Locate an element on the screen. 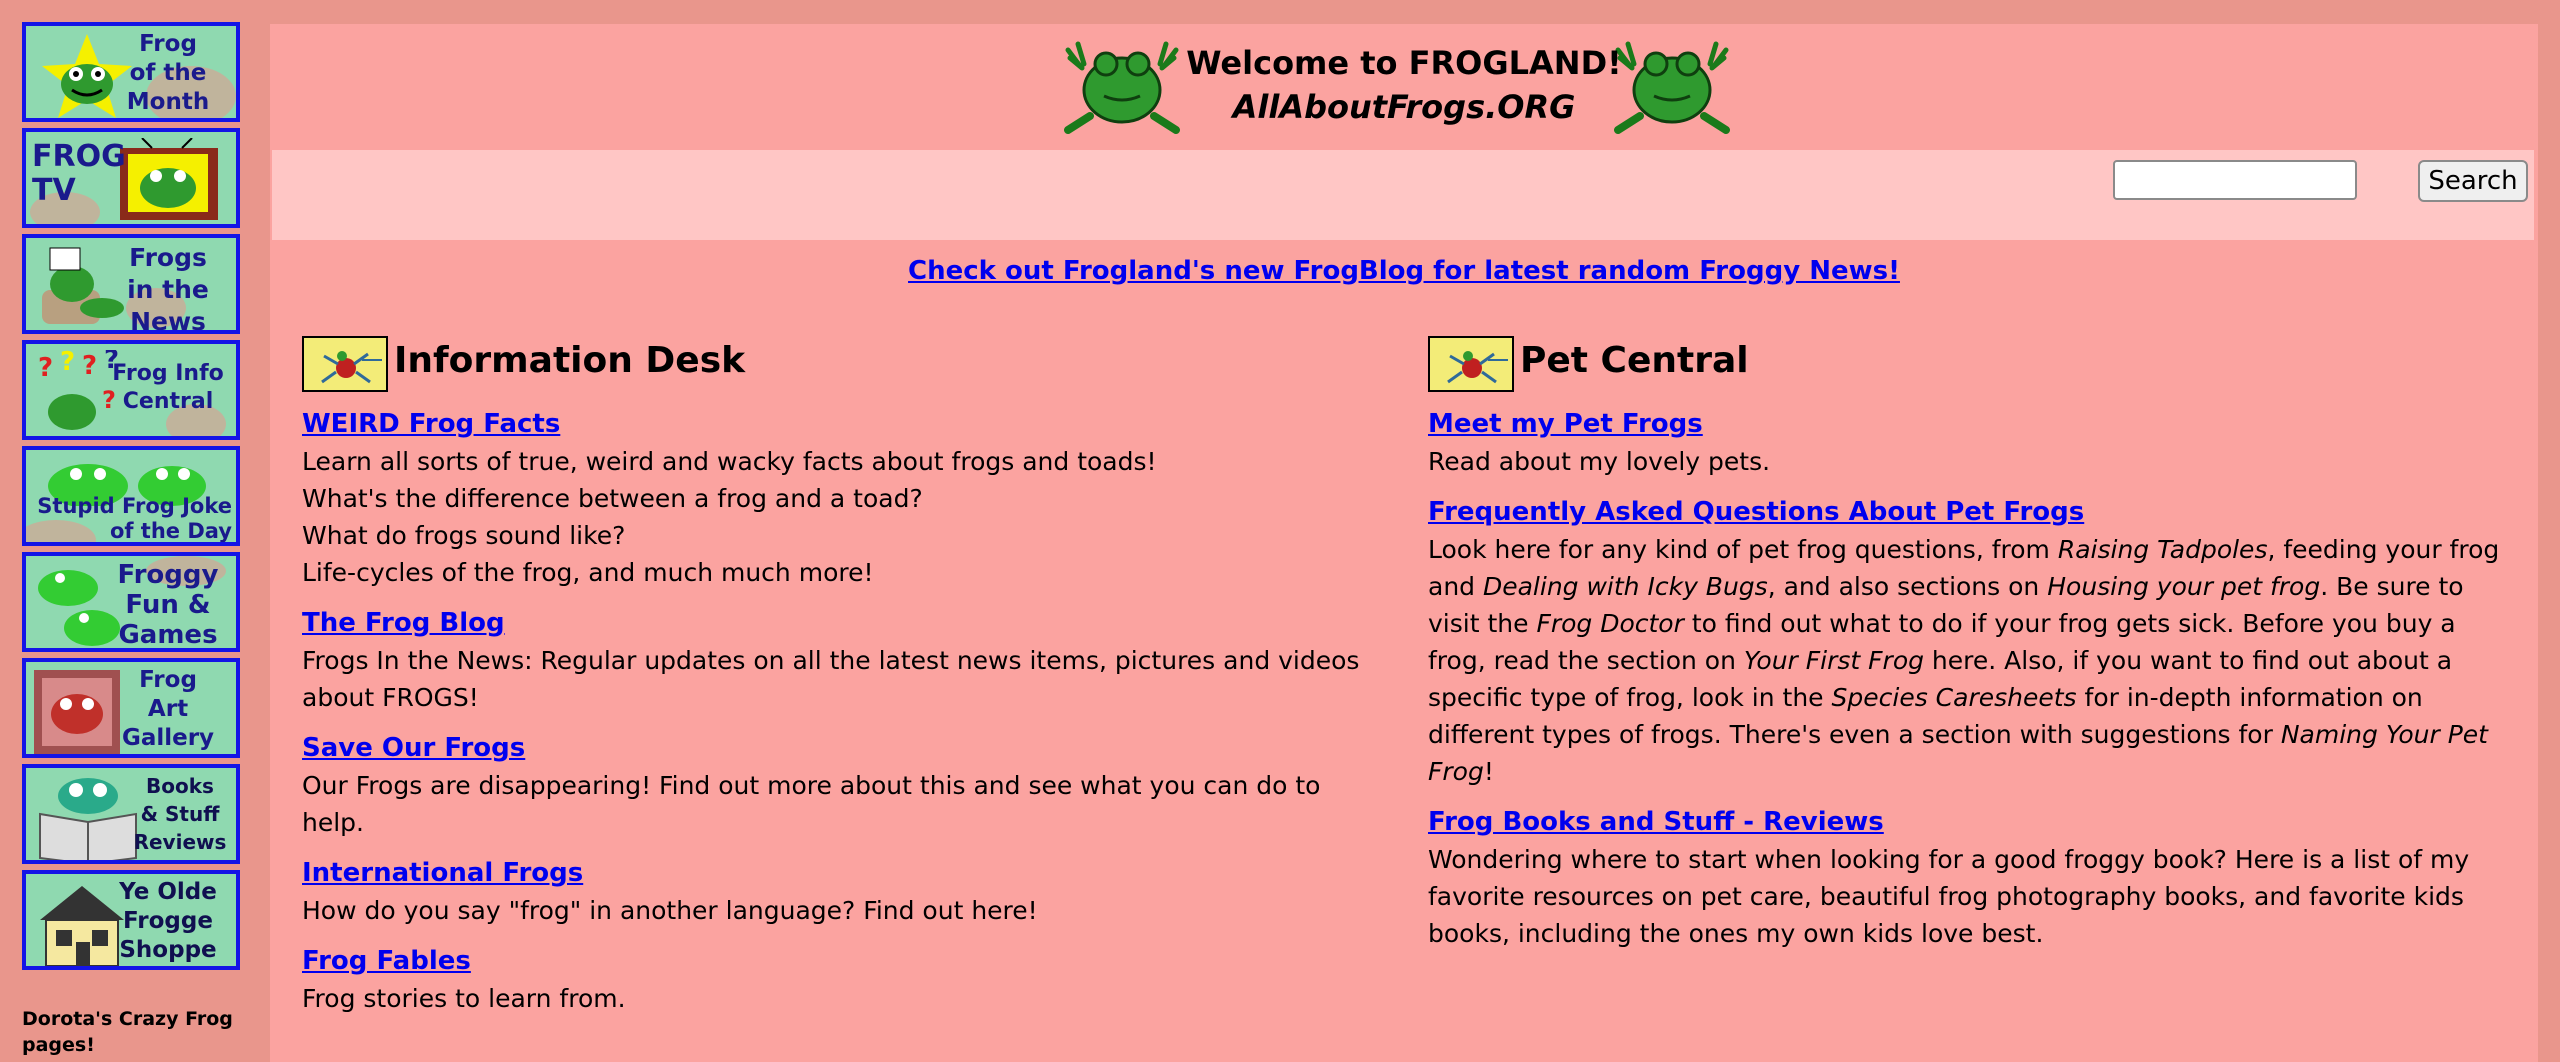 The height and width of the screenshot is (1062, 2560). header-banner: Welcome to FROGLAND! AllAboutFrogs.ORG is located at coordinates (1404, 80).